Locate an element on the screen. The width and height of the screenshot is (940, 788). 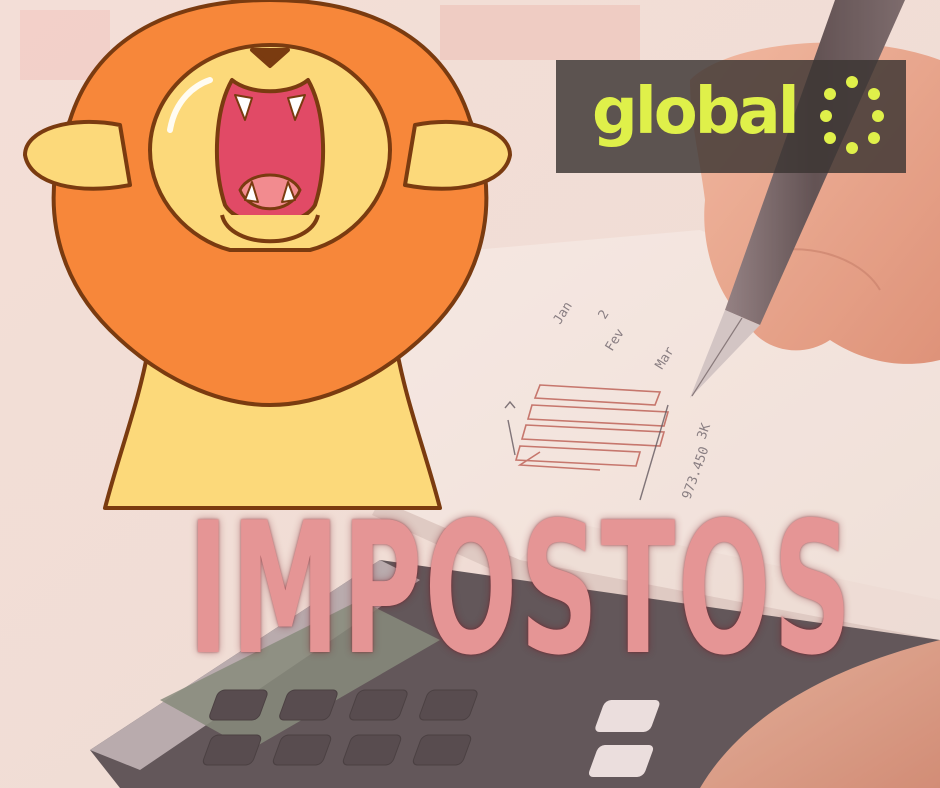
brand-logo-panel: global is located at coordinates (731, 116).